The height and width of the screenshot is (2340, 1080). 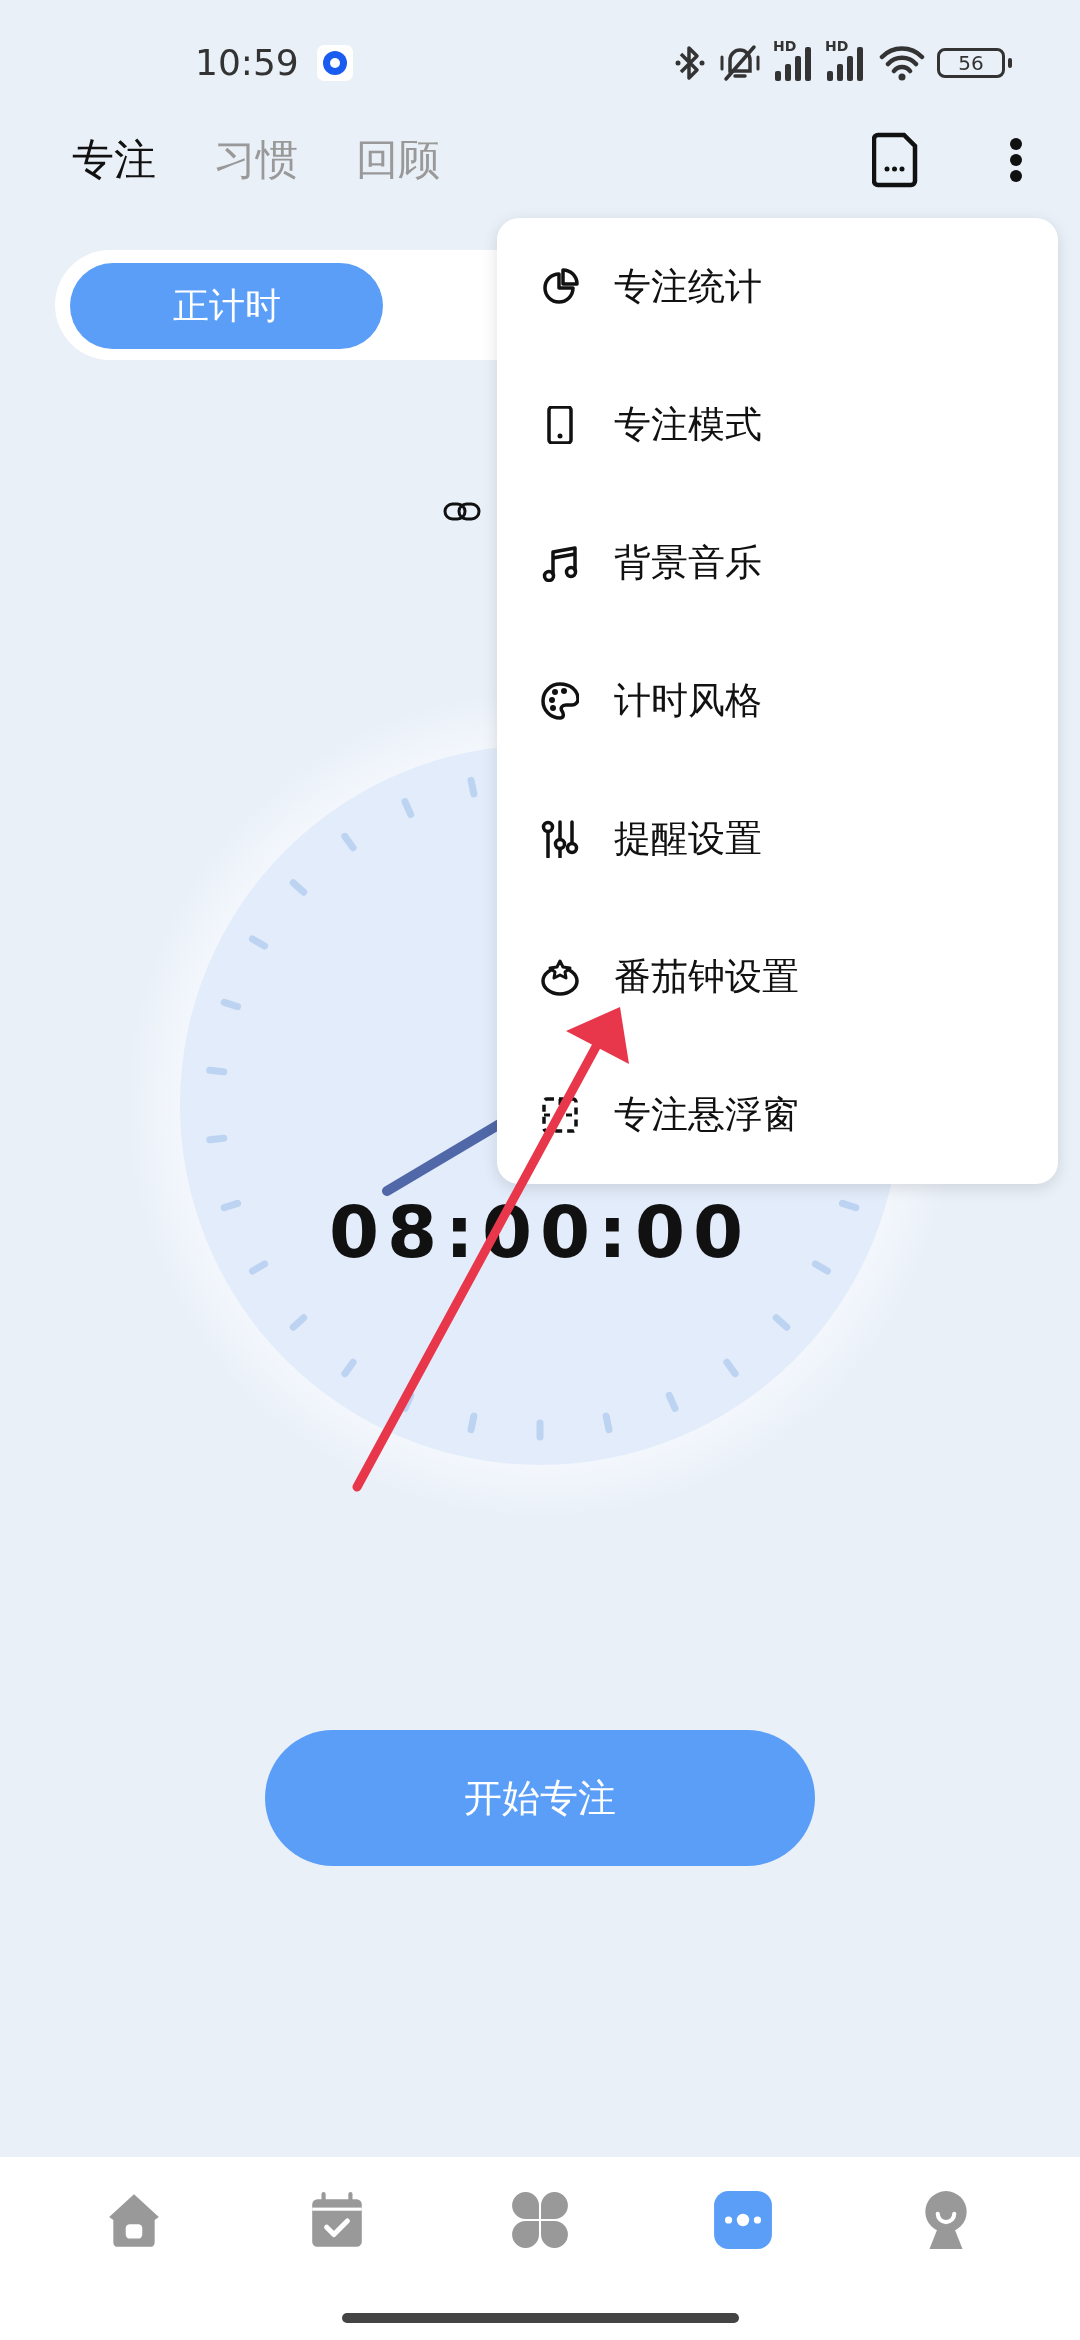 I want to click on sliders-icon, so click(x=560, y=839).